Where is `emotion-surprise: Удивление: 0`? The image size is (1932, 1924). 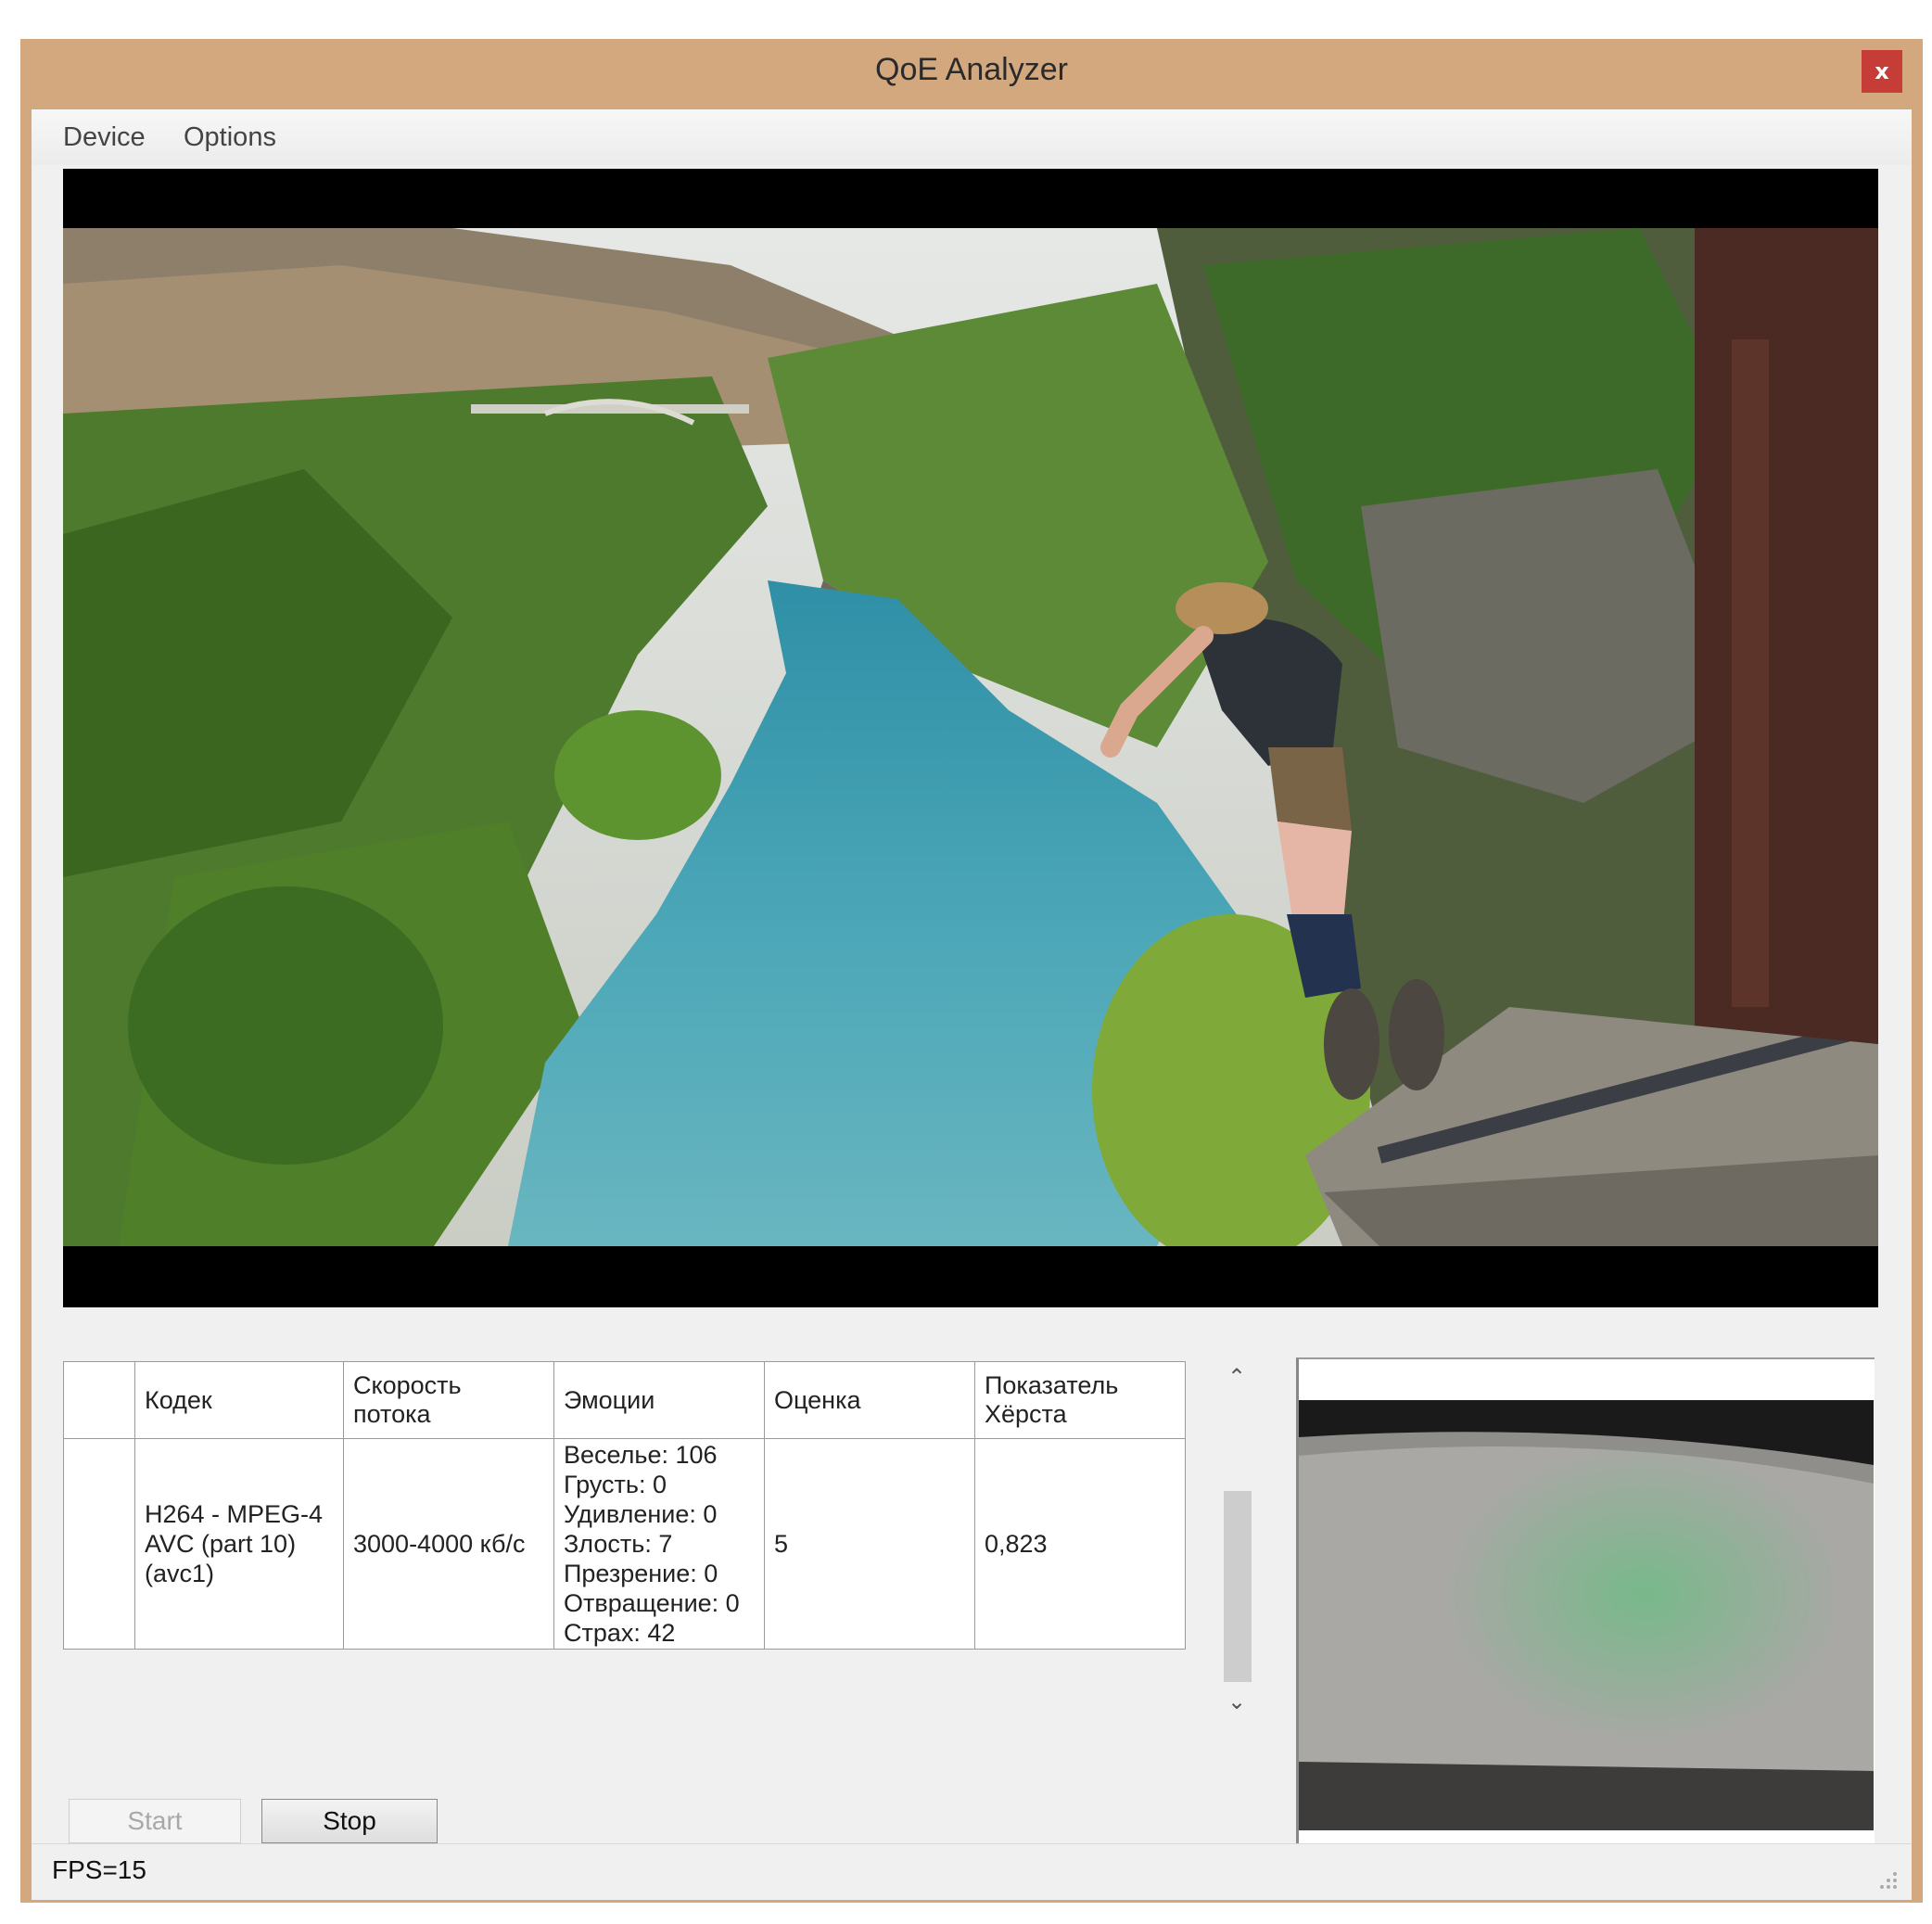
emotion-surprise: Удивление: 0 is located at coordinates (641, 1514).